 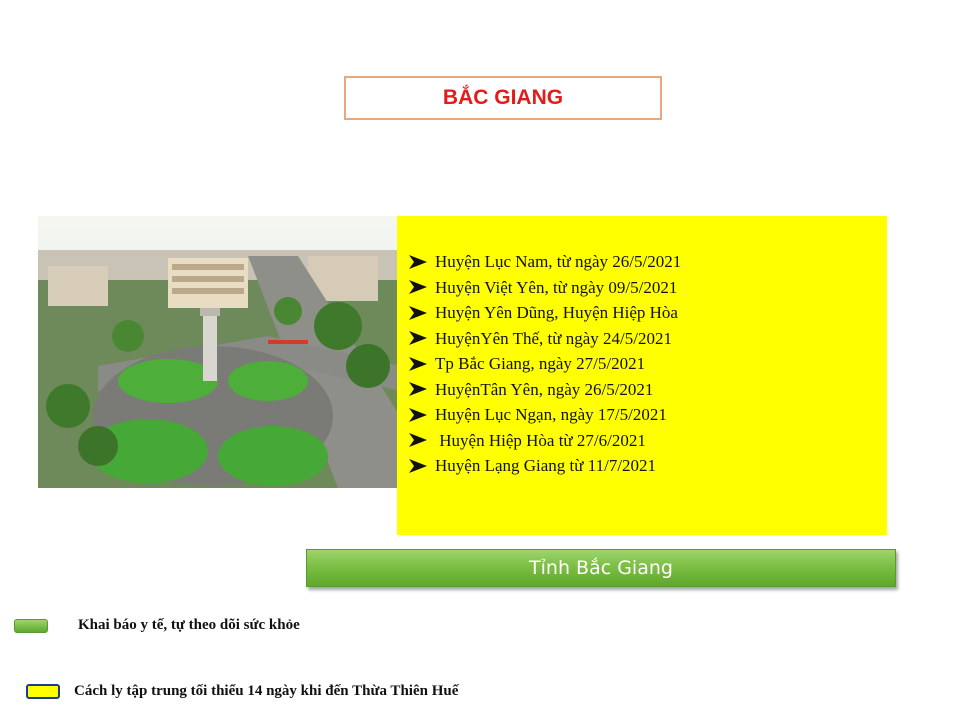 I want to click on list-item: Tp Bắc Giang, ngày 27/5/2021, so click(x=545, y=364).